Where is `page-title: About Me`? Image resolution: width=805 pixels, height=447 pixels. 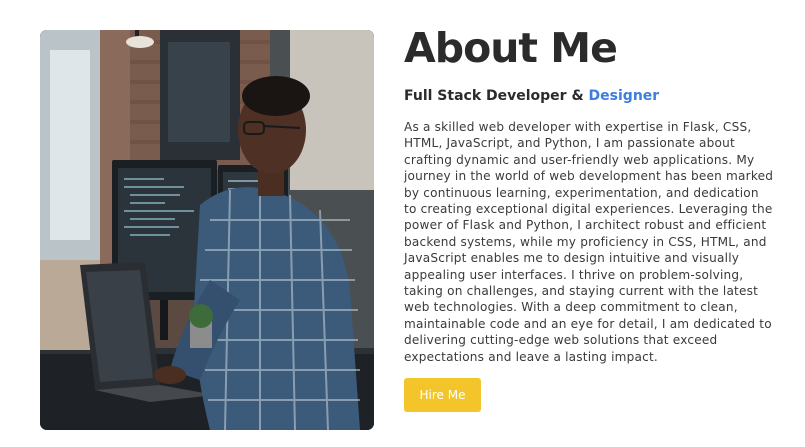 page-title: About Me is located at coordinates (511, 48).